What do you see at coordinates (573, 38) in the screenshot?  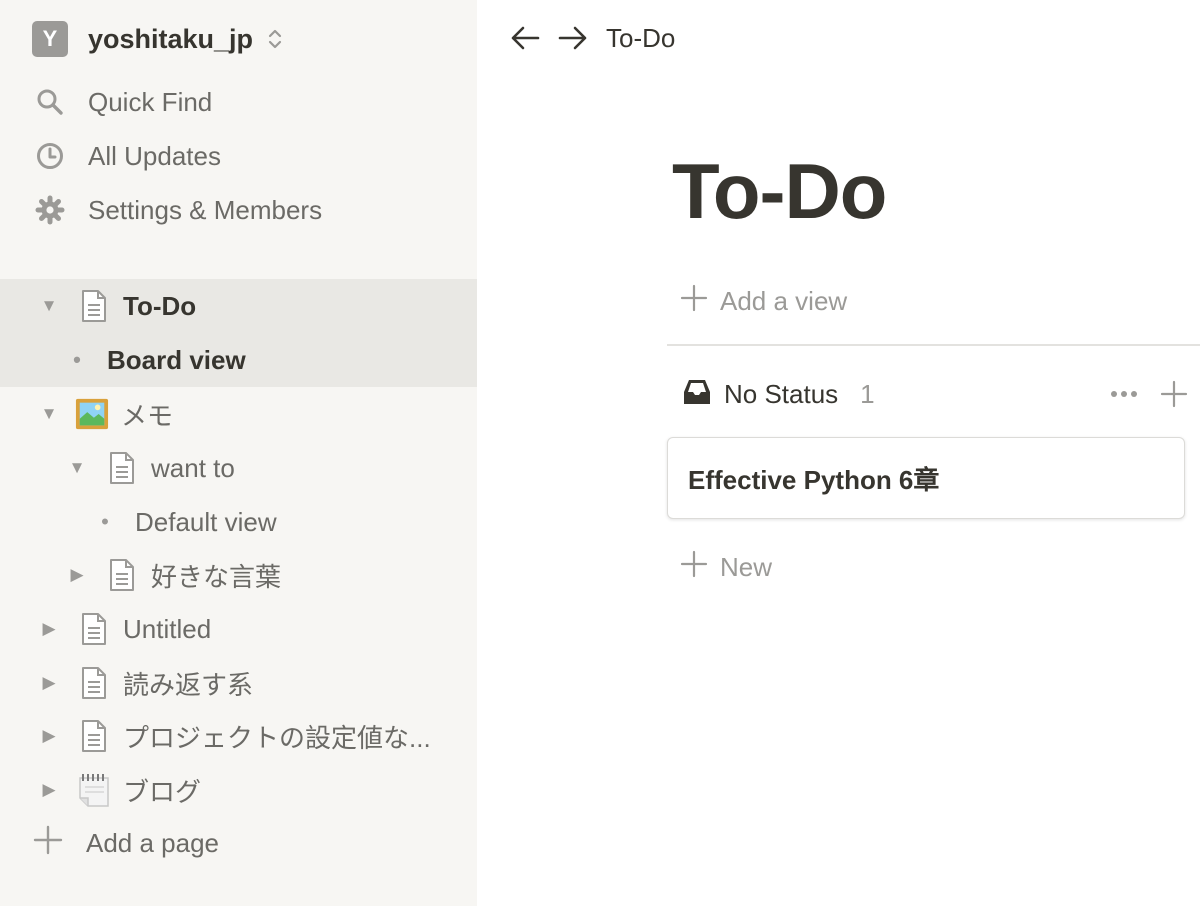 I see `forward-arrow-icon` at bounding box center [573, 38].